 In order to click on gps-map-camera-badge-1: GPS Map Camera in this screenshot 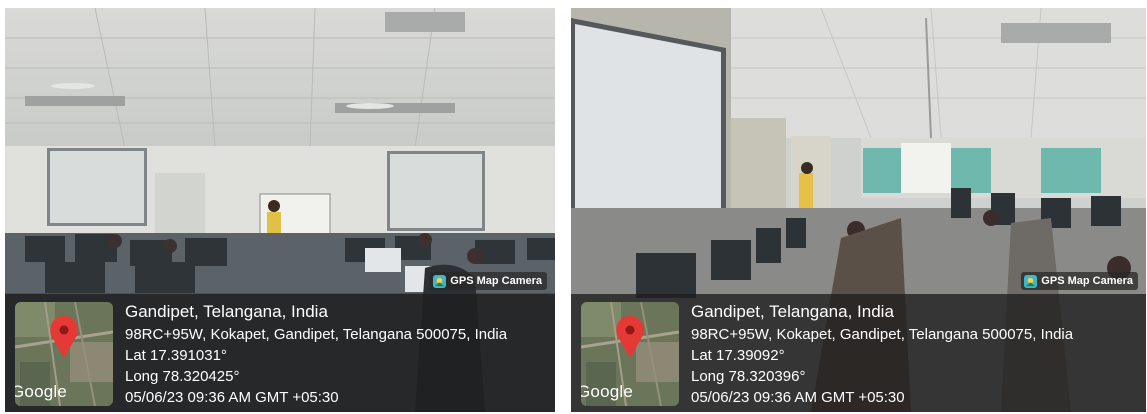, I will do `click(488, 281)`.